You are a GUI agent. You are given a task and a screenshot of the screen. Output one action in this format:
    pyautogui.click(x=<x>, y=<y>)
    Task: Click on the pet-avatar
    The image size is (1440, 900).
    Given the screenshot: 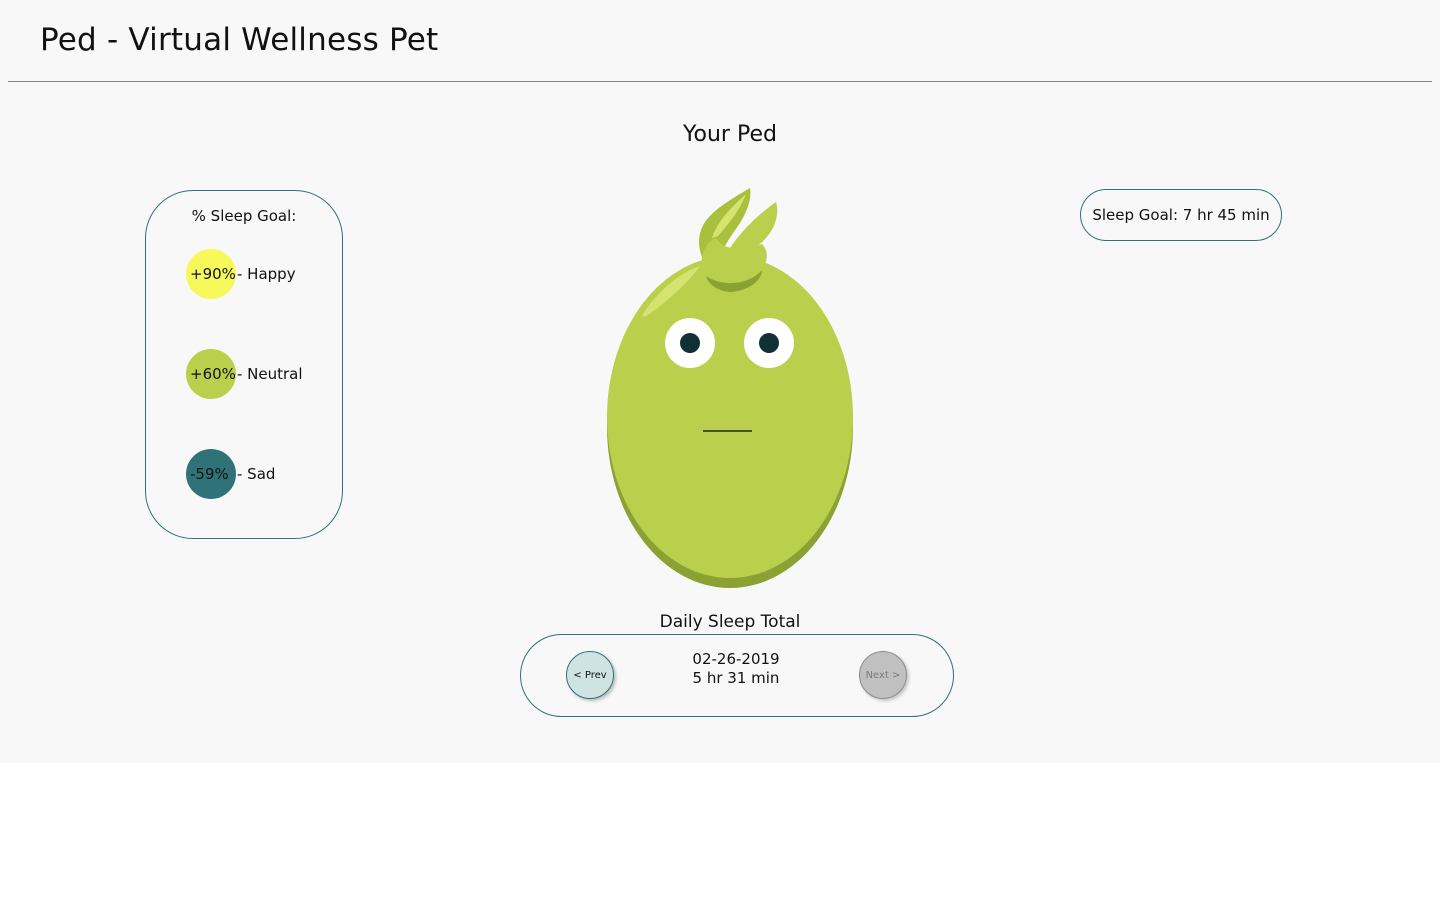 What is the action you would take?
    pyautogui.click(x=730, y=388)
    